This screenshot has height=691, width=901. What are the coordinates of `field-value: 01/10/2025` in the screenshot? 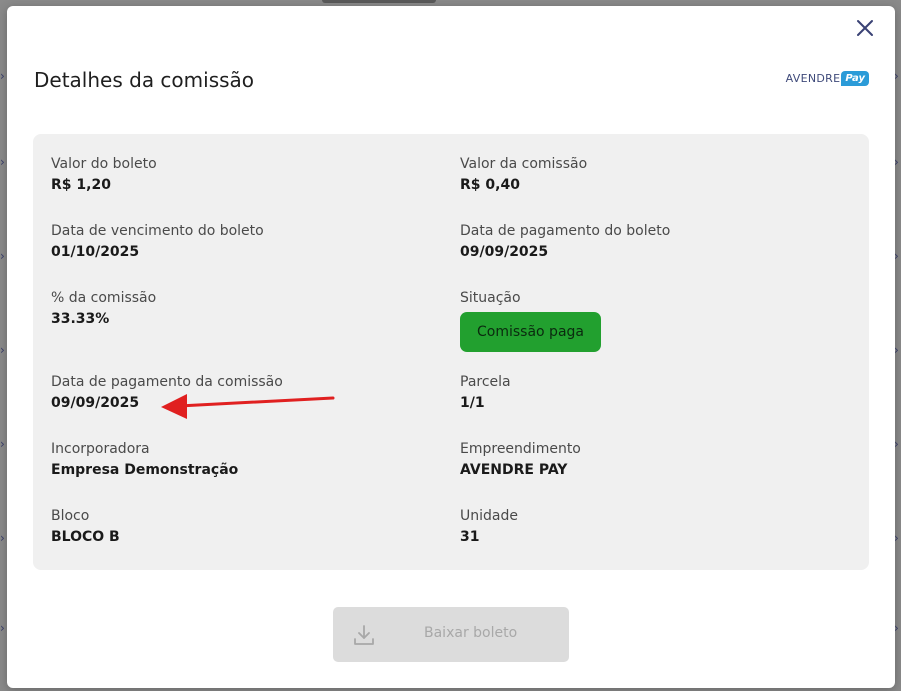 It's located at (95, 252).